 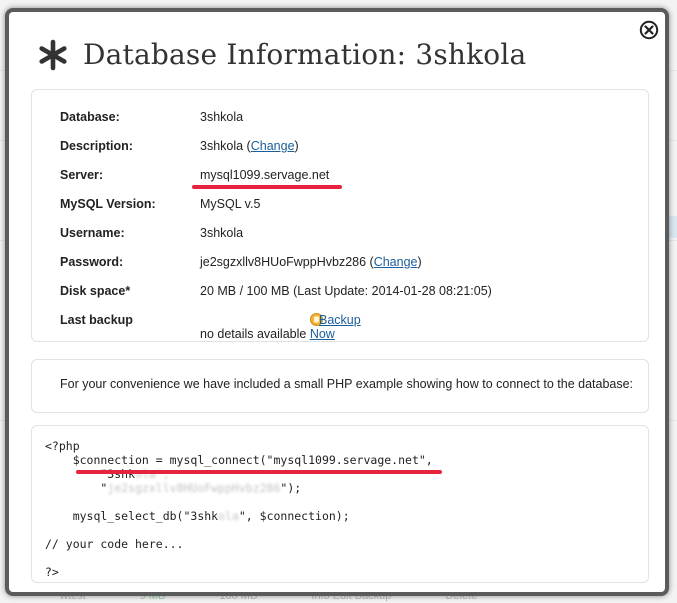 What do you see at coordinates (96, 146) in the screenshot?
I see `description-label: Description:` at bounding box center [96, 146].